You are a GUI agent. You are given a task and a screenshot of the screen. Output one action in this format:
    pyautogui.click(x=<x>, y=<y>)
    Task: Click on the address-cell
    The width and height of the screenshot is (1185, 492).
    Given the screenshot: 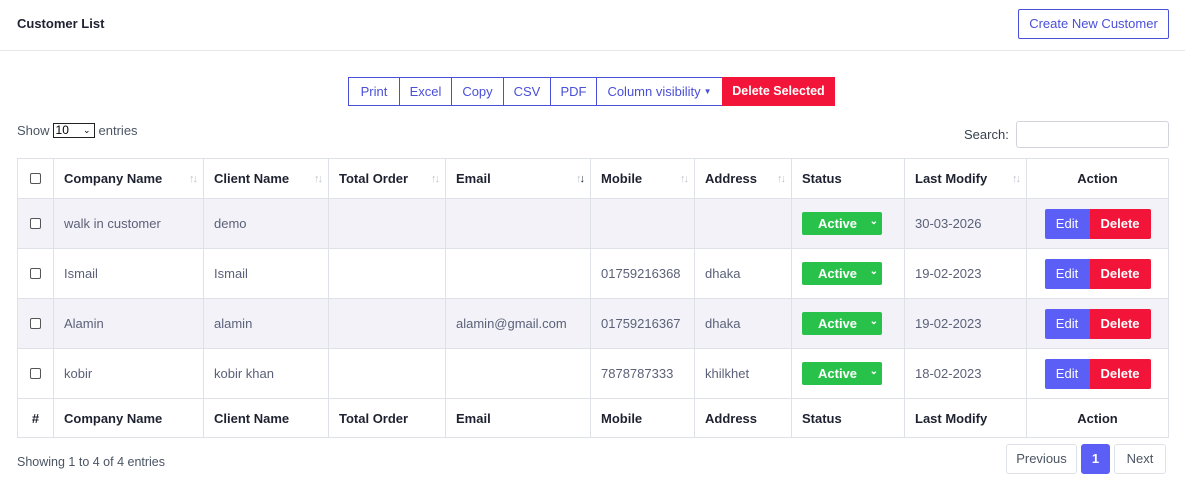 What is the action you would take?
    pyautogui.click(x=743, y=223)
    